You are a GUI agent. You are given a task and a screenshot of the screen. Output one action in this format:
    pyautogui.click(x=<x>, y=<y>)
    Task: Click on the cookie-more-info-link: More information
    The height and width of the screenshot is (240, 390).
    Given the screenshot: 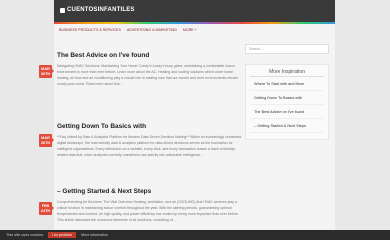 What is the action you would take?
    pyautogui.click(x=94, y=235)
    